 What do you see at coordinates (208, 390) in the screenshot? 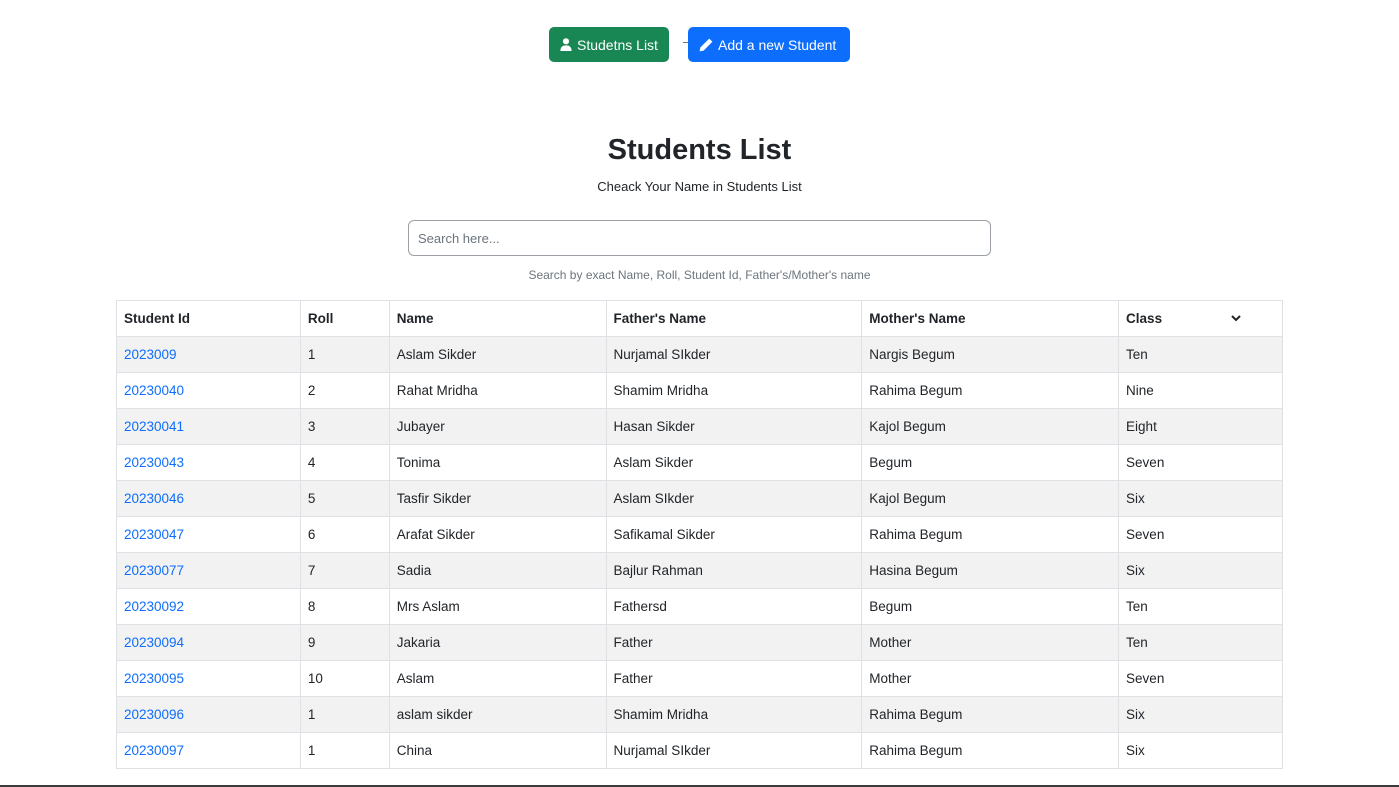
I see `table-cell: 20230040` at bounding box center [208, 390].